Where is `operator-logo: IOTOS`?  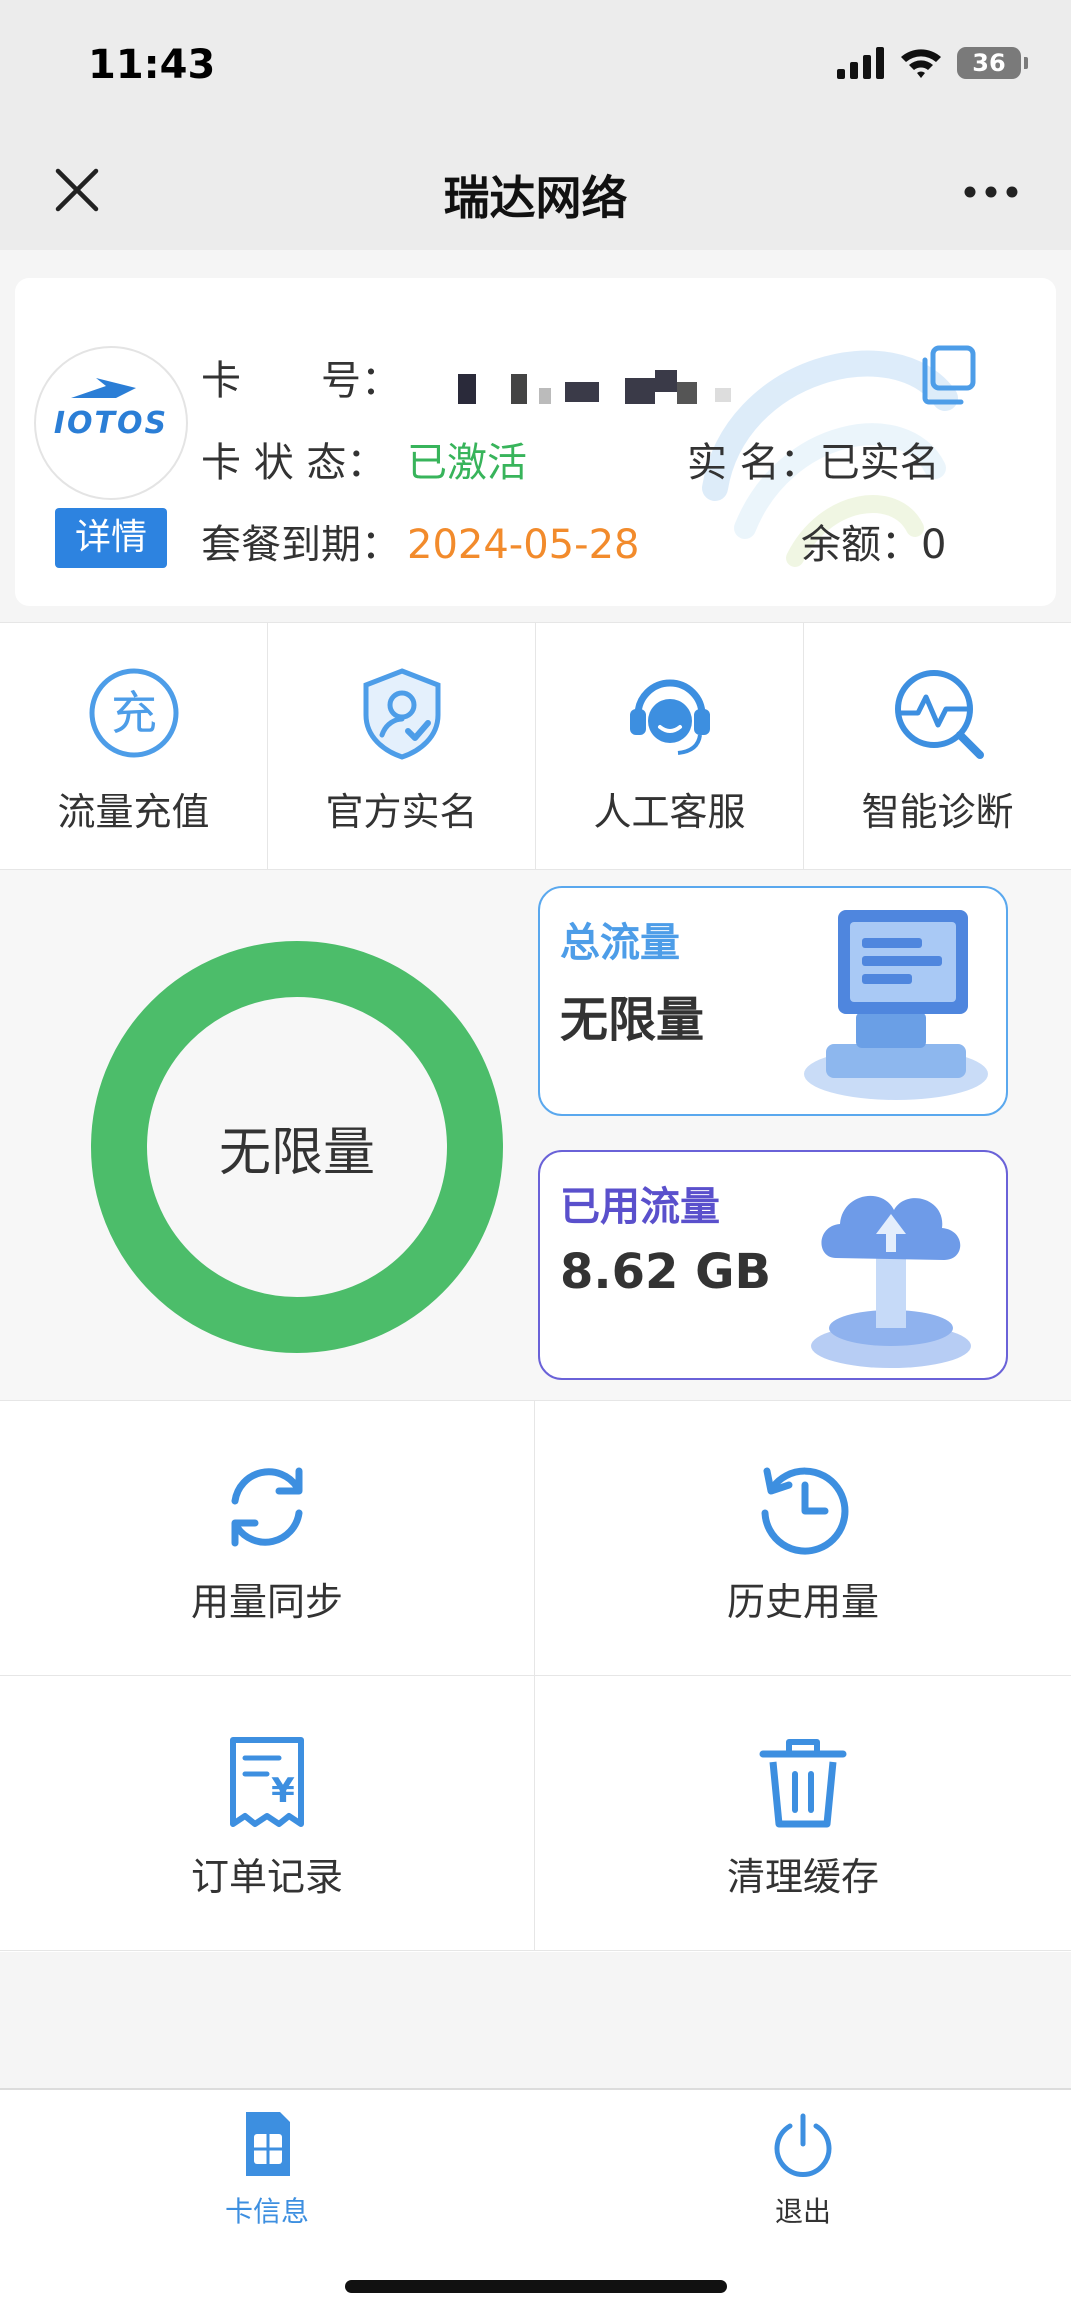 operator-logo: IOTOS is located at coordinates (111, 423).